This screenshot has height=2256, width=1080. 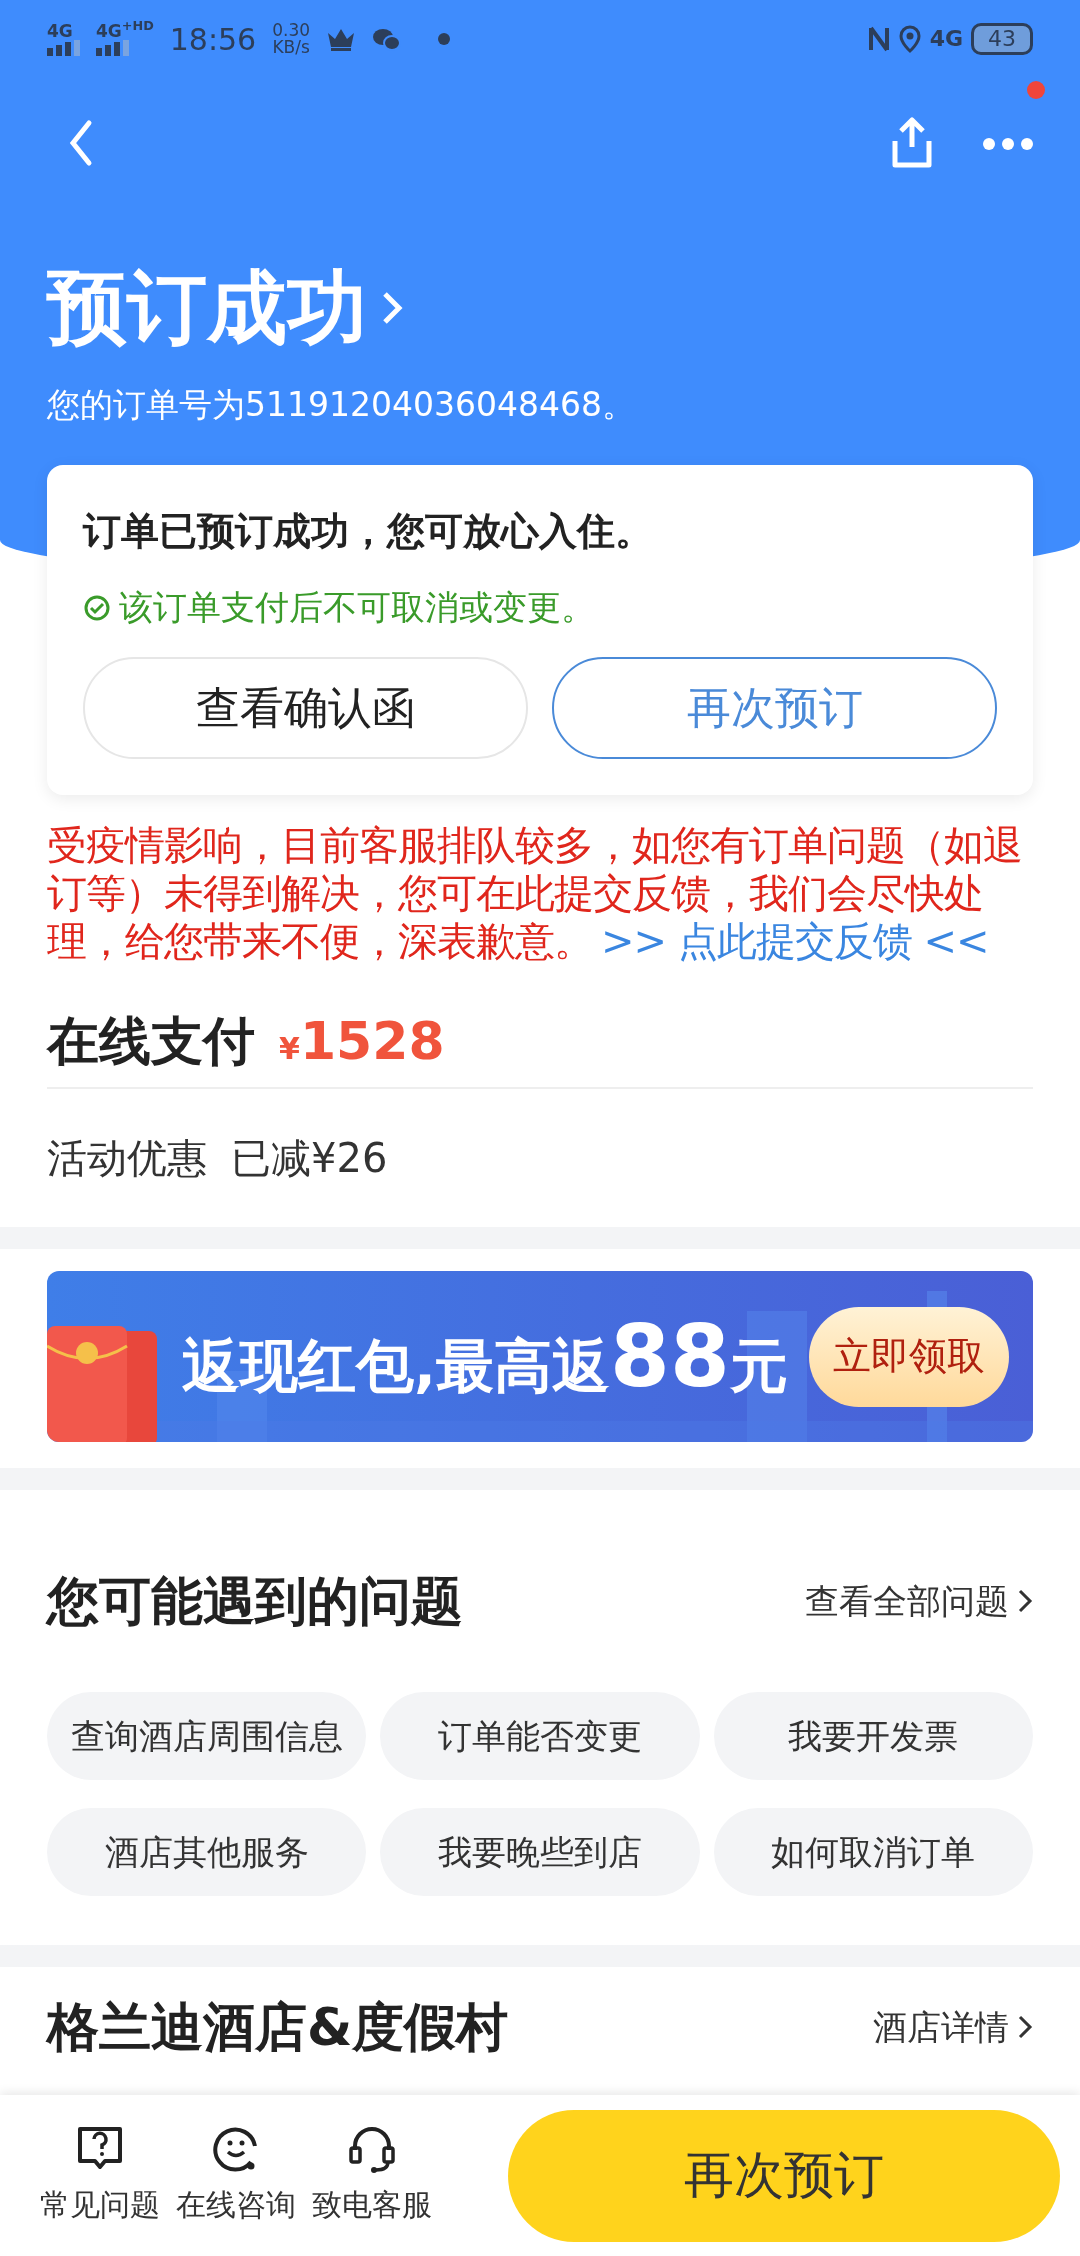 What do you see at coordinates (125, 31) in the screenshot?
I see `network-label: 4G$^{+HD}$` at bounding box center [125, 31].